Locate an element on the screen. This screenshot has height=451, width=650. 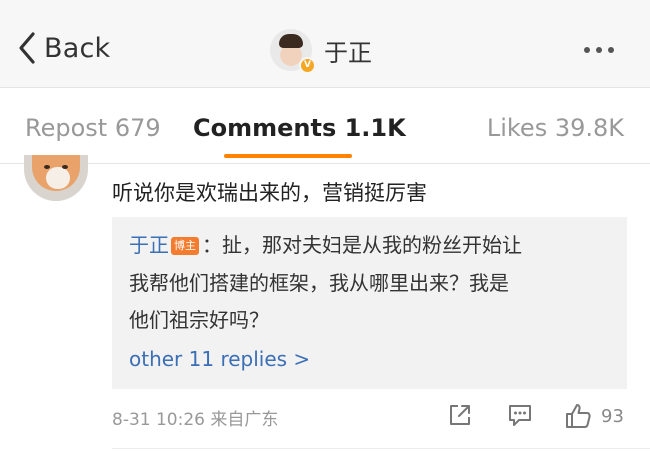
tab-likes: Likes 39.8K is located at coordinates (555, 128).